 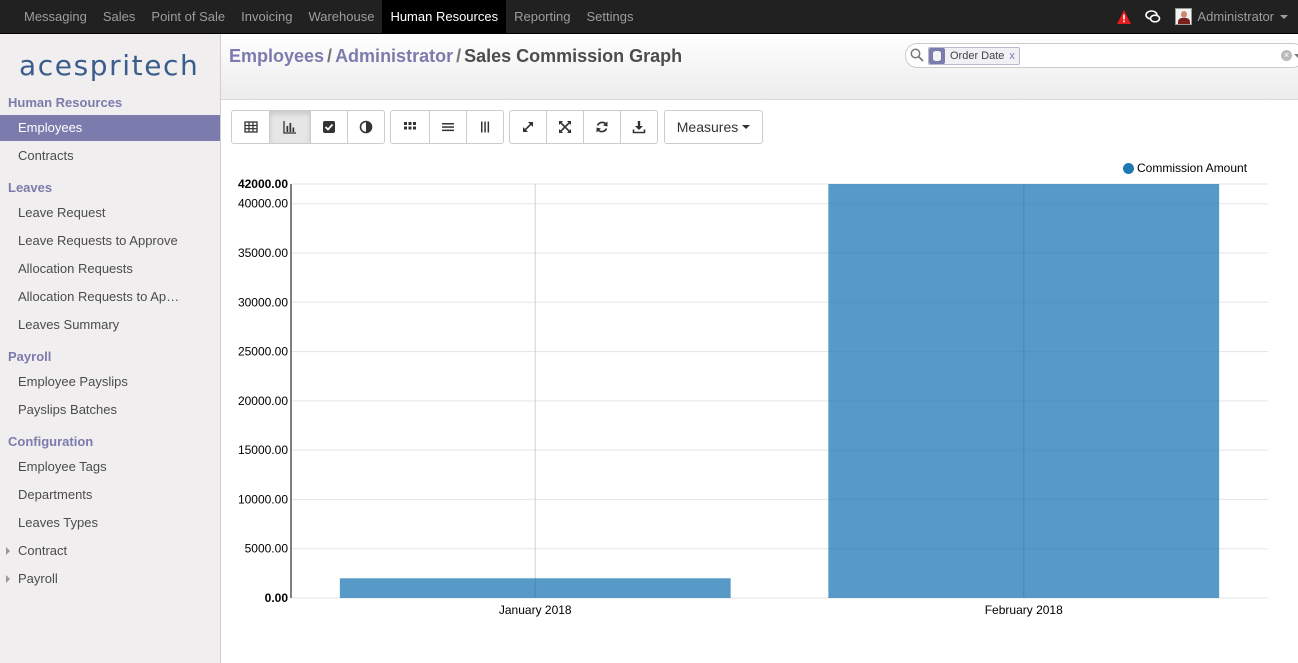 I want to click on flip-axis-button, so click(x=565, y=127).